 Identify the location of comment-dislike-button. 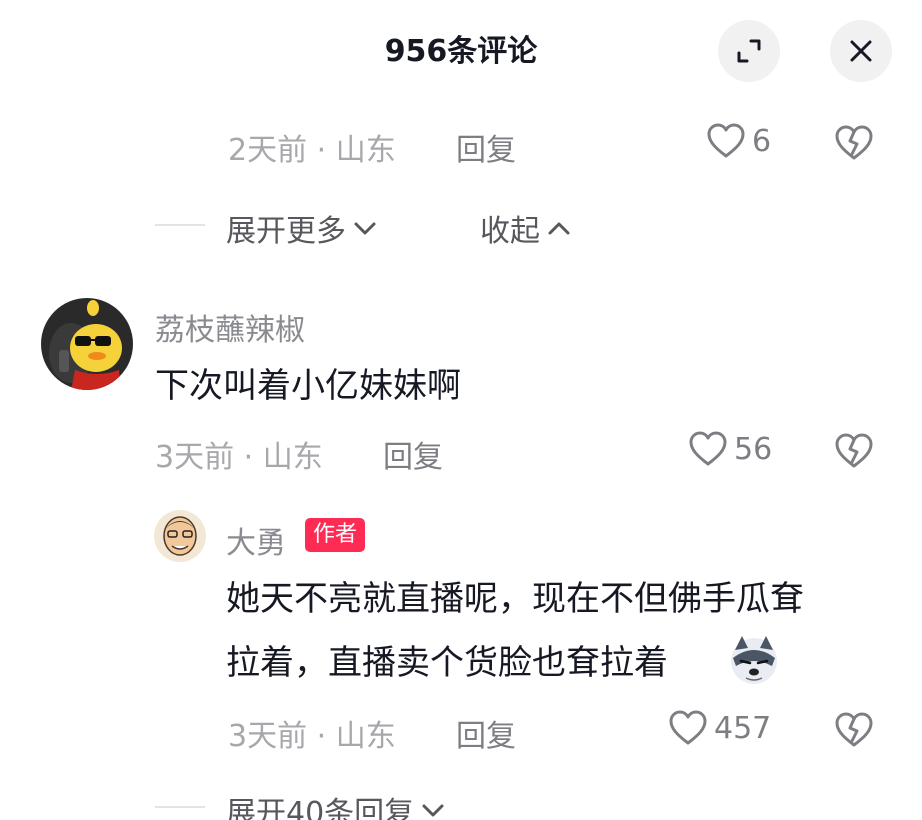
(854, 453).